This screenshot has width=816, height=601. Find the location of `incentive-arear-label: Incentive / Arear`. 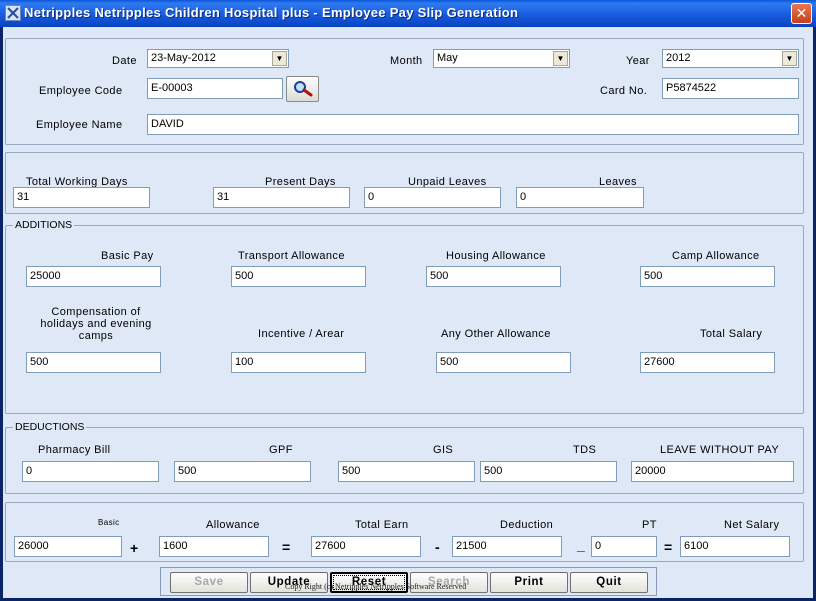

incentive-arear-label: Incentive / Arear is located at coordinates (301, 334).